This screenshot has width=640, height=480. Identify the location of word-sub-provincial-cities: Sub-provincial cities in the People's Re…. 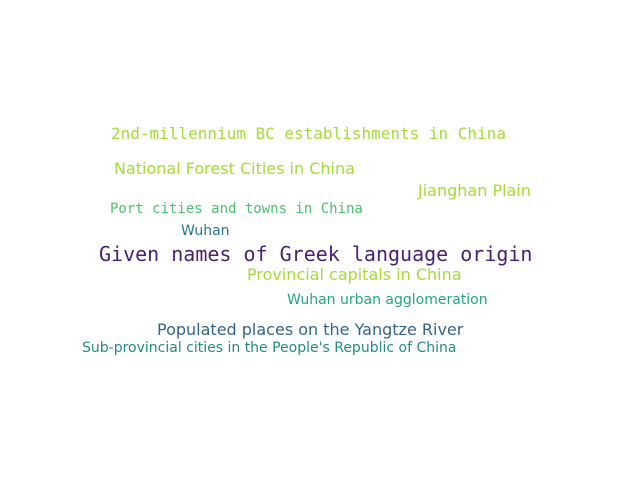
(269, 348).